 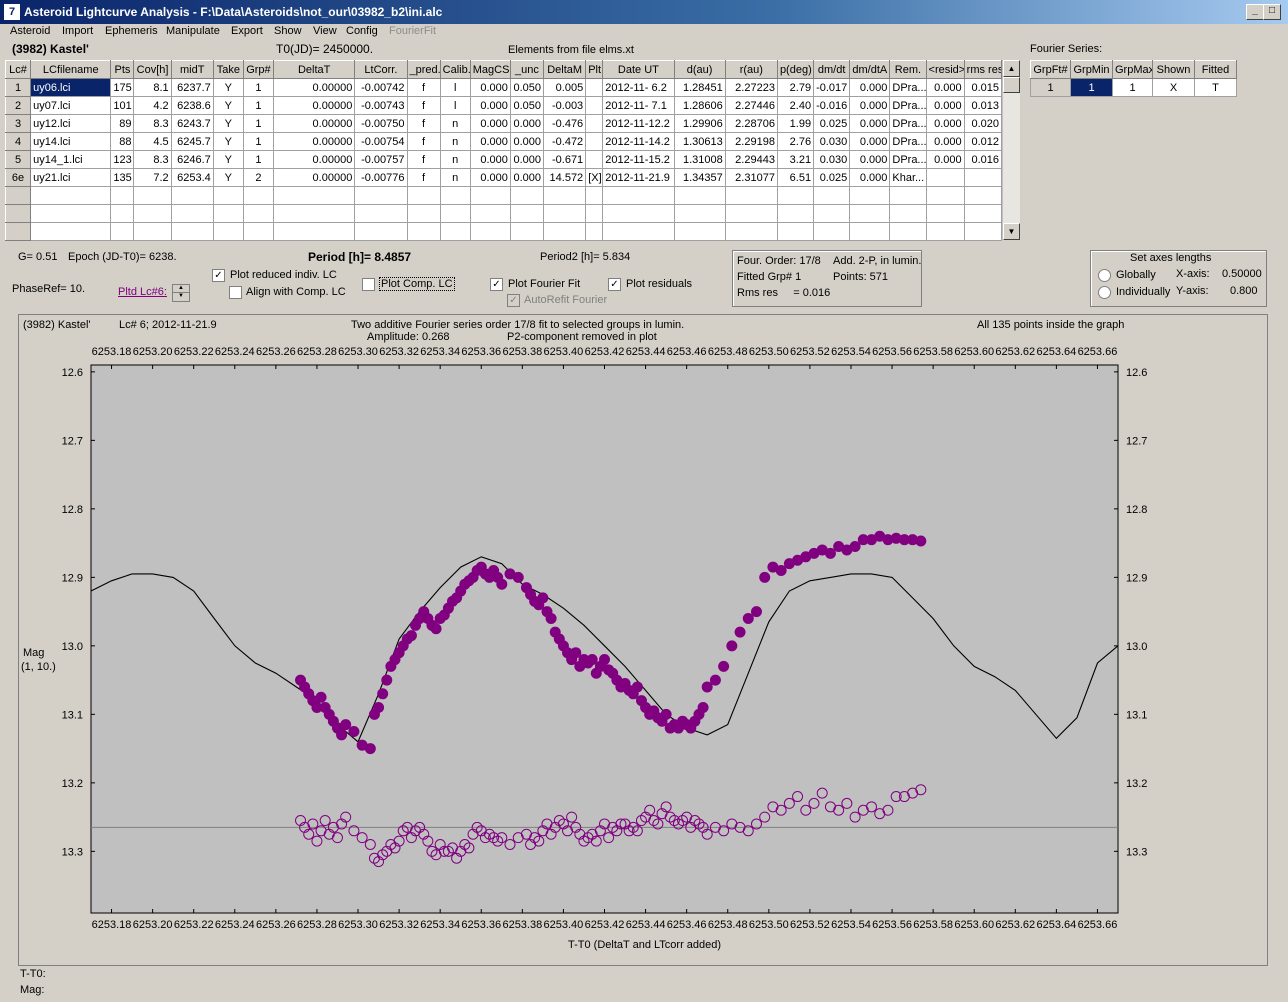 I want to click on period-field: Period [h]= 8.4857, so click(x=359, y=257).